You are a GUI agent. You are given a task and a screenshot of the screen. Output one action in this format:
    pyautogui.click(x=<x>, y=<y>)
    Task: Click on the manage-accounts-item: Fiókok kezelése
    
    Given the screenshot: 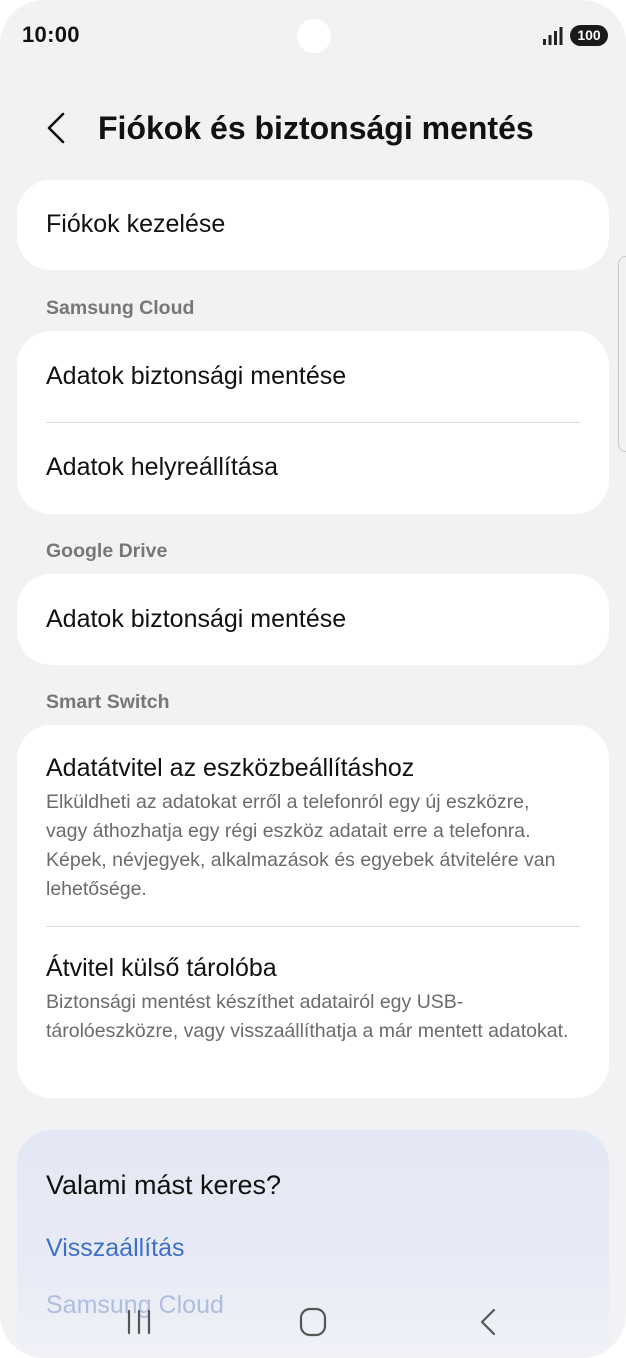 What is the action you would take?
    pyautogui.click(x=313, y=225)
    